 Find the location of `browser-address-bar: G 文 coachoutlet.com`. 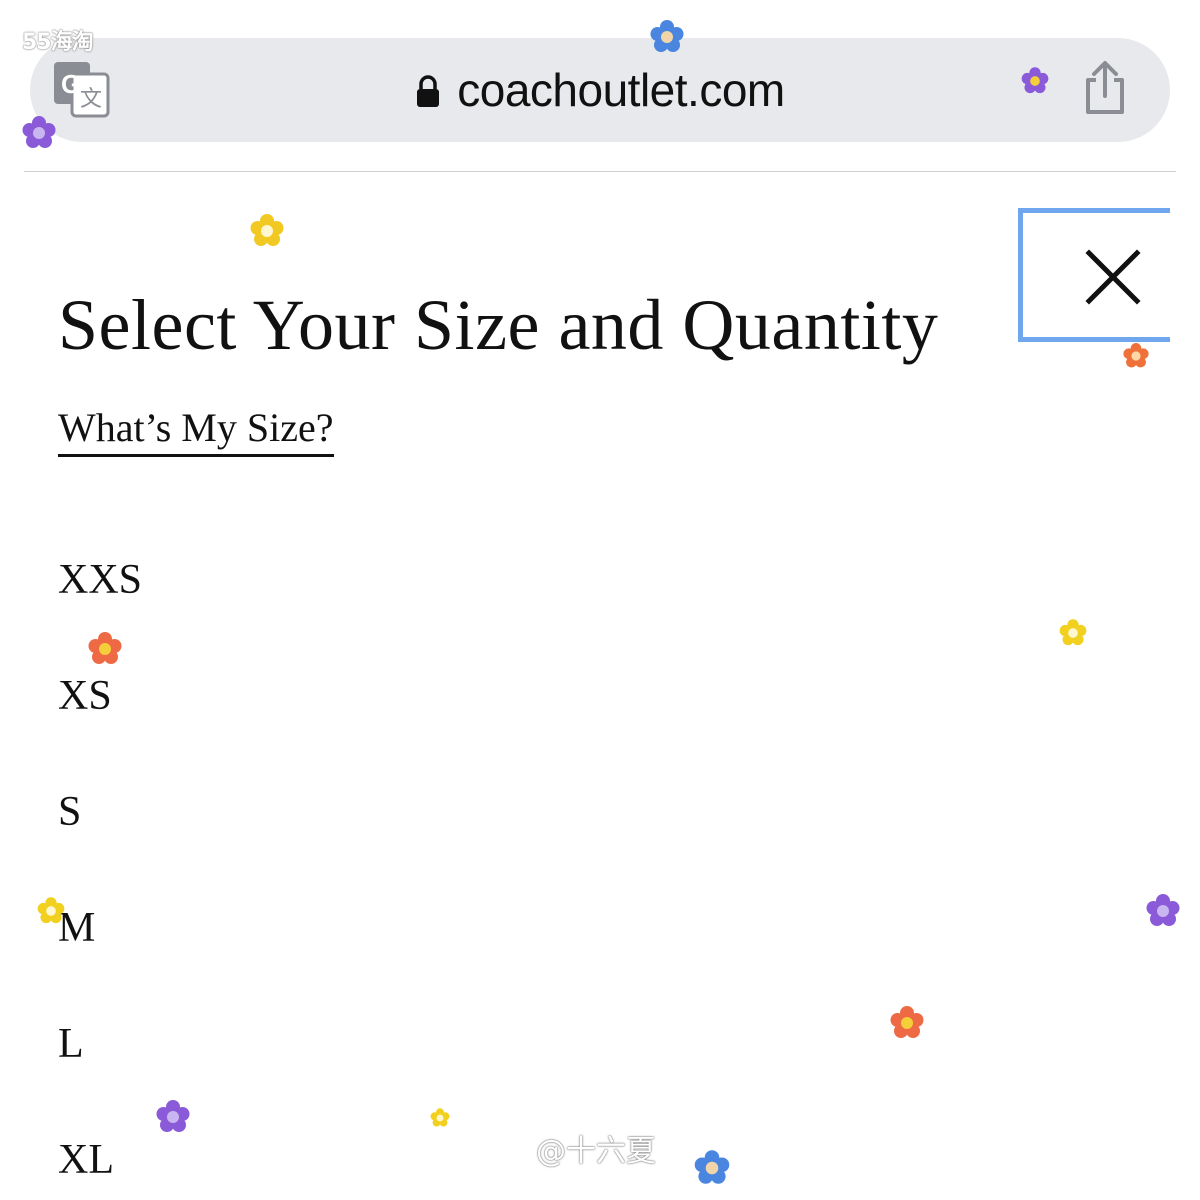

browser-address-bar: G 文 coachoutlet.com is located at coordinates (600, 90).